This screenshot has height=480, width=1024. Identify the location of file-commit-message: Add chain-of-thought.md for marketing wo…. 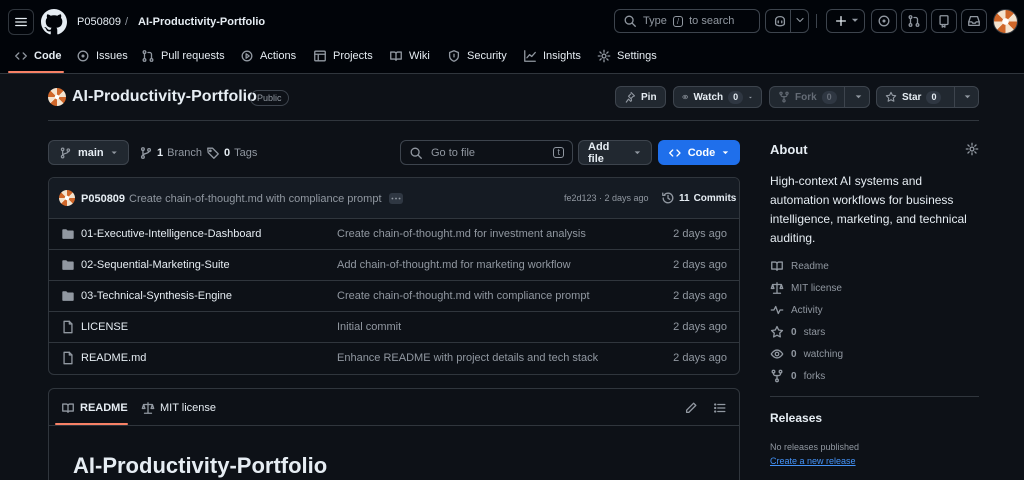
(454, 265).